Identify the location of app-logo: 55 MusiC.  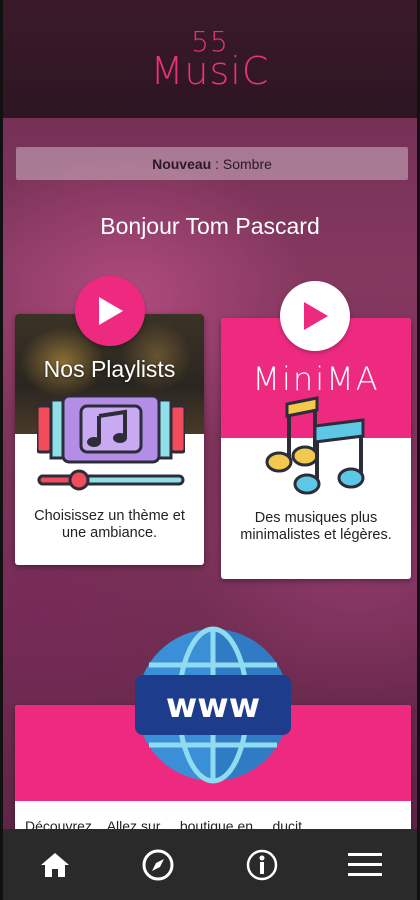
(210, 60).